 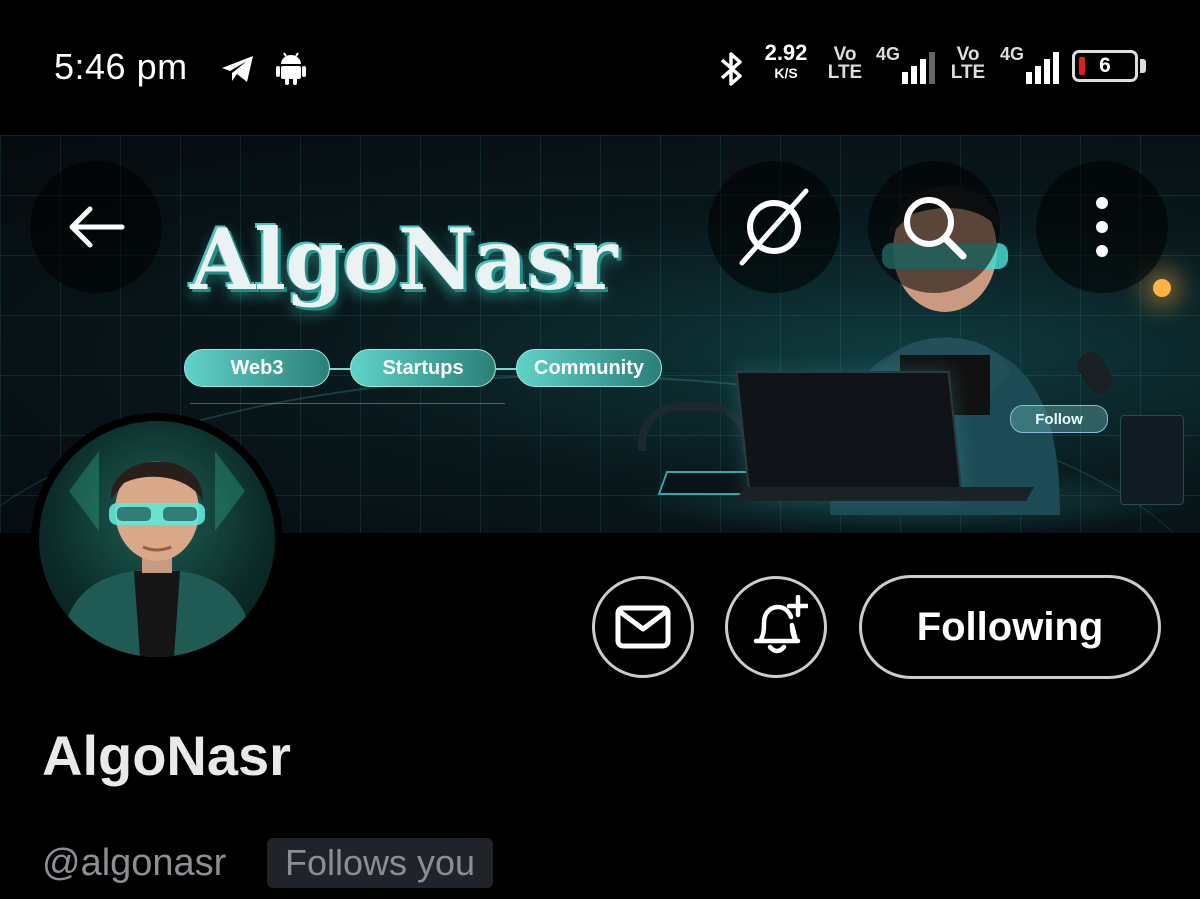 What do you see at coordinates (1162, 288) in the screenshot?
I see `lamp-illustration` at bounding box center [1162, 288].